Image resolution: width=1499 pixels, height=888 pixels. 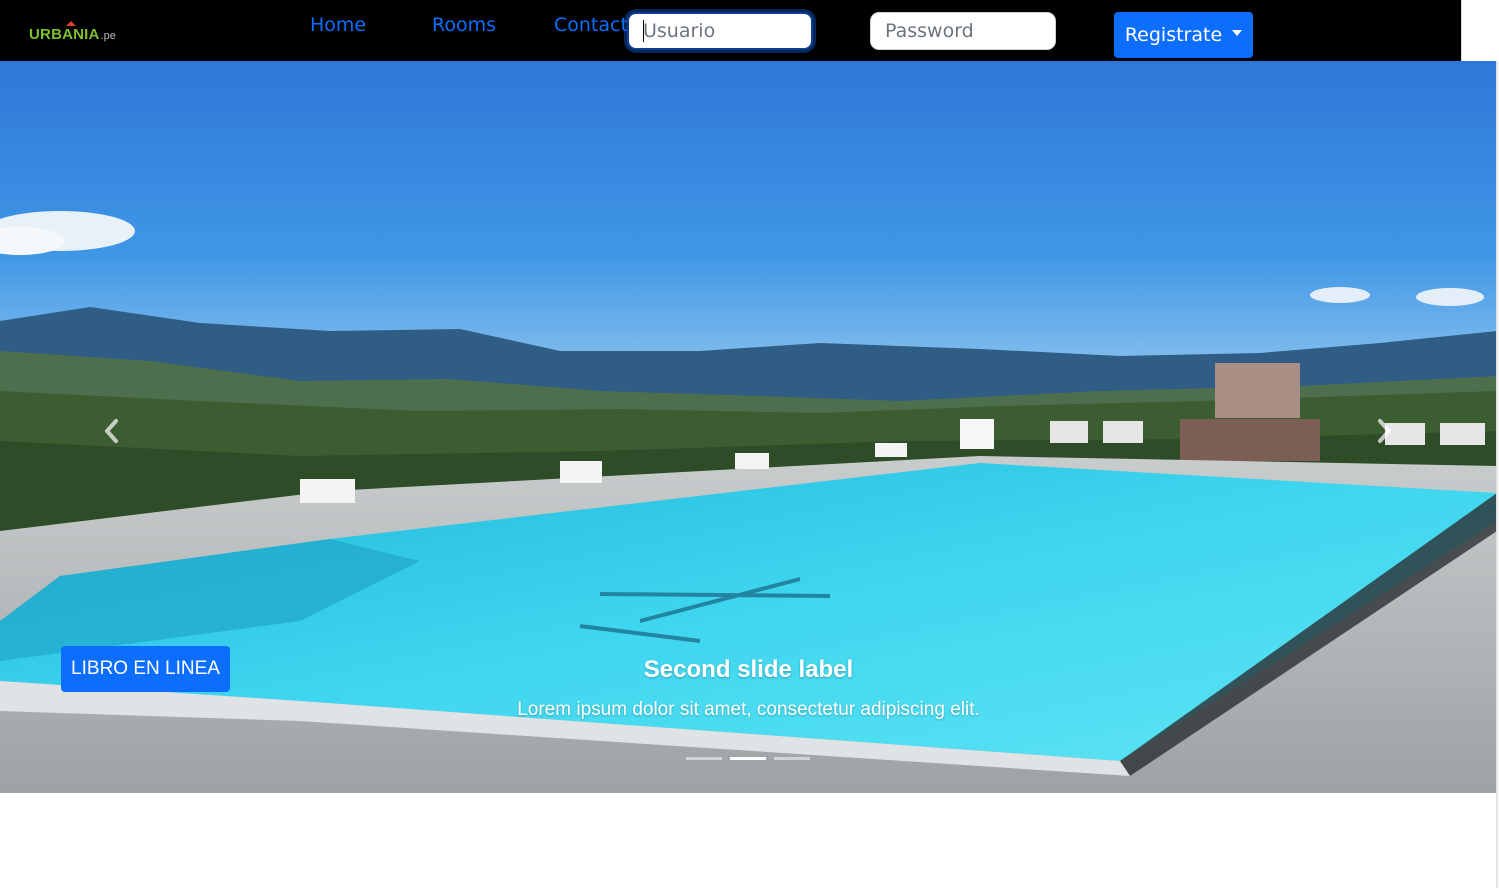 I want to click on brand-suffix: .pe, so click(x=108, y=36).